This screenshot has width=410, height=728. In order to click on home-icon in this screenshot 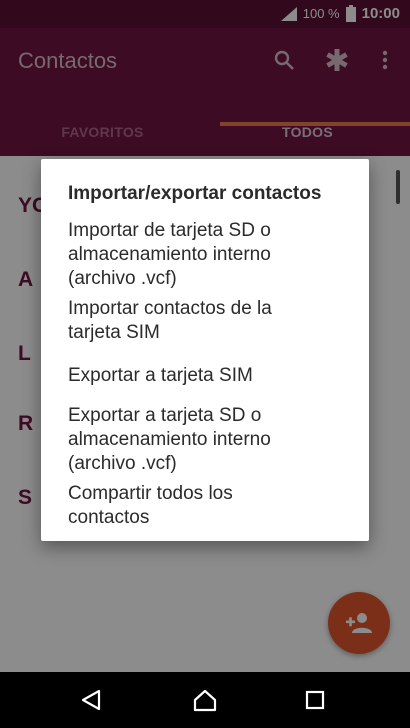, I will do `click(205, 700)`.